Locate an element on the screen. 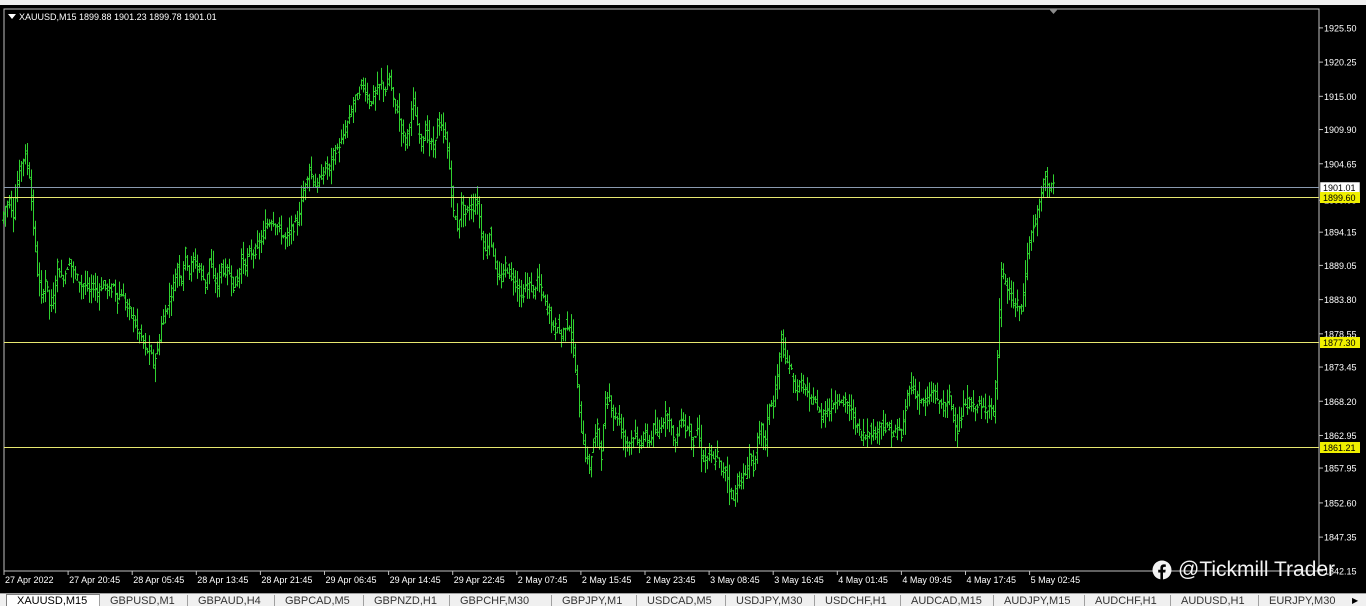 This screenshot has width=1366, height=606. price-level-label: 1899.60 is located at coordinates (1339, 198).